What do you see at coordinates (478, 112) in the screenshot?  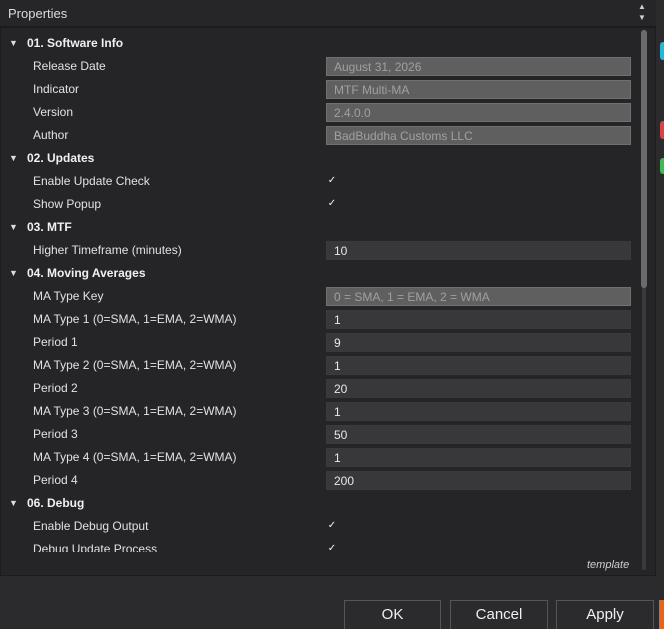 I see `readonly-field: 2.4.0.0` at bounding box center [478, 112].